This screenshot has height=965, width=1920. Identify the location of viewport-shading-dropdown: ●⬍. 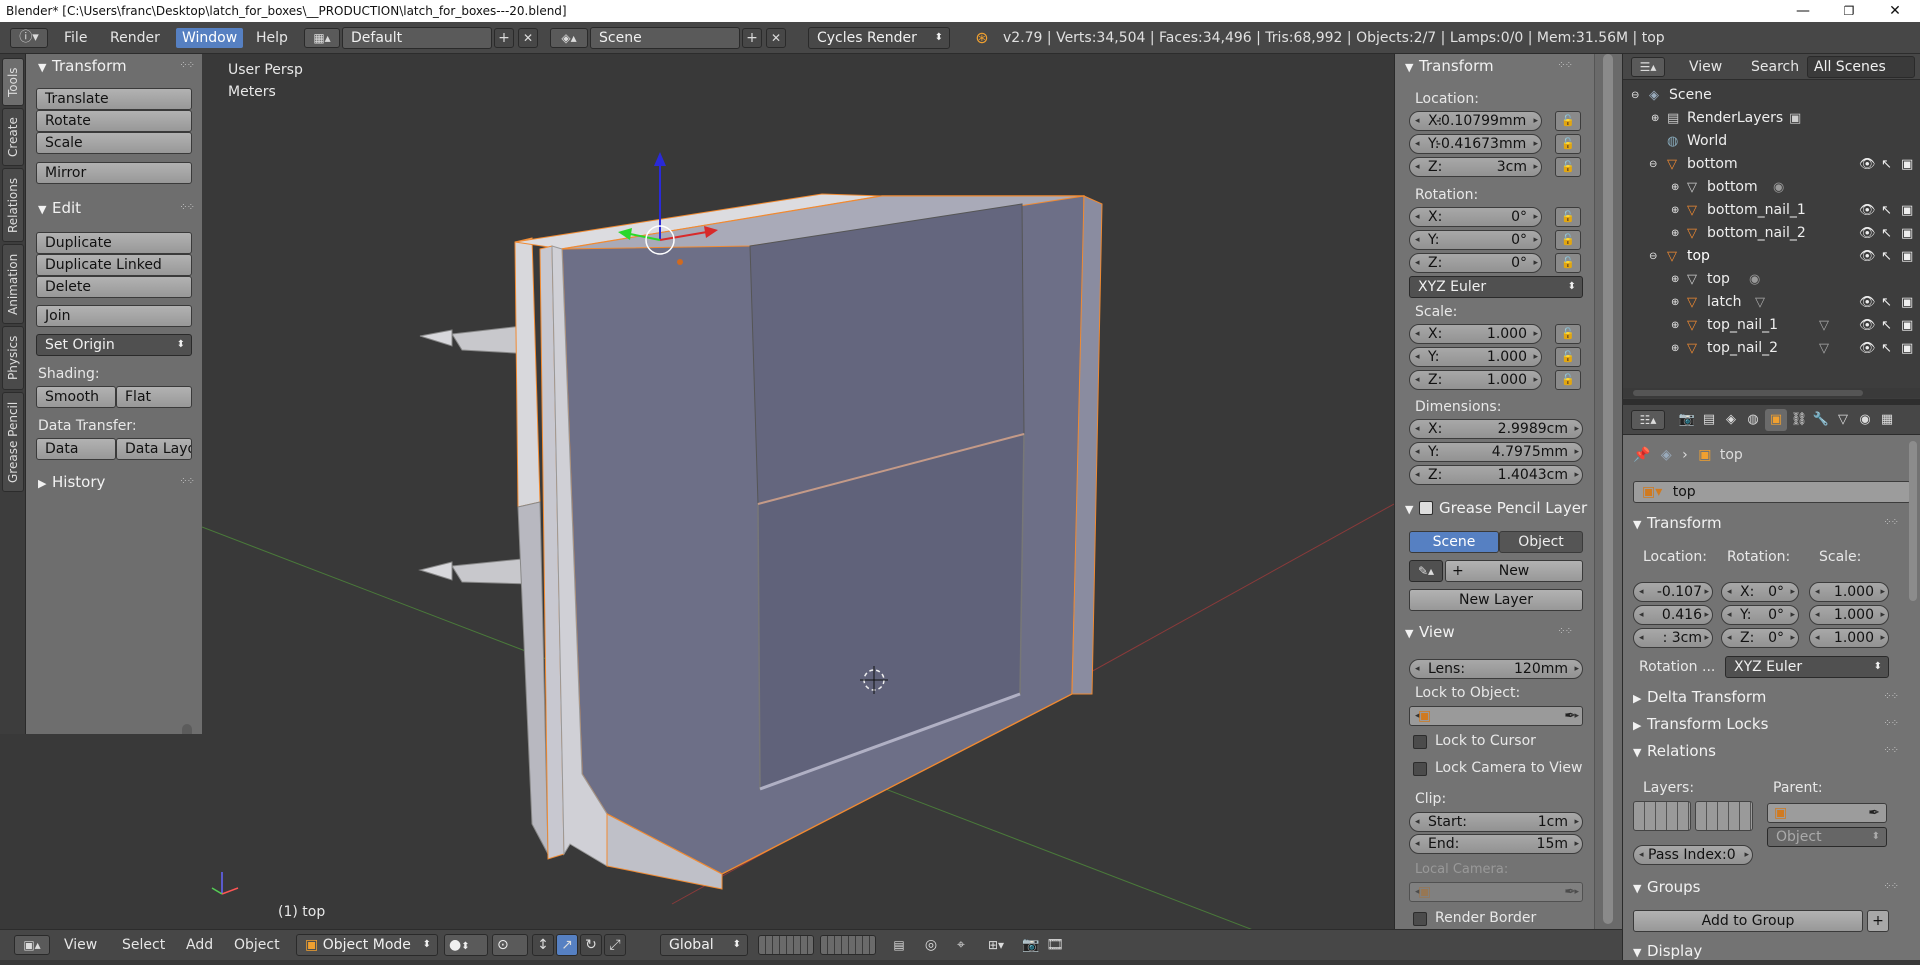
(466, 945).